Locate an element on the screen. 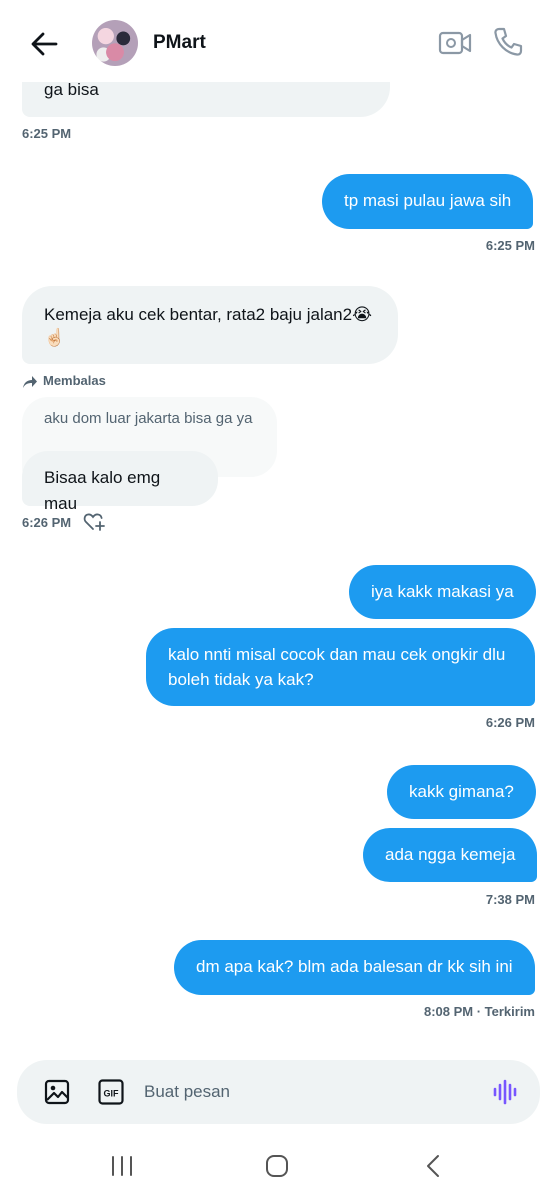 Image resolution: width=557 pixels, height=1200 pixels. message-text: ada ngga kemeja is located at coordinates (450, 854).